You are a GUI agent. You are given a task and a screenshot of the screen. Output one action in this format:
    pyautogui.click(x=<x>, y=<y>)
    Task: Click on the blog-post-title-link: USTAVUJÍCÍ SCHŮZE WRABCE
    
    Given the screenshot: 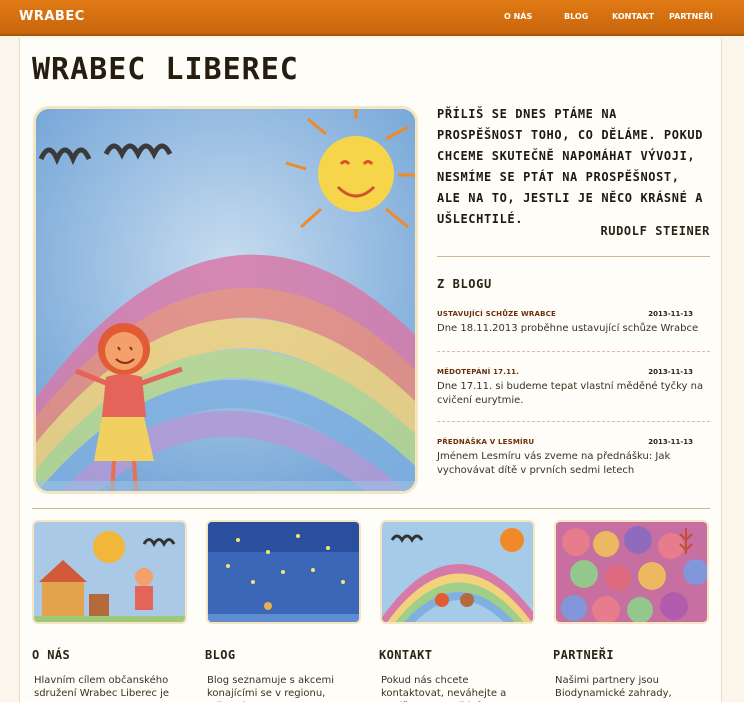 What is the action you would take?
    pyautogui.click(x=496, y=314)
    